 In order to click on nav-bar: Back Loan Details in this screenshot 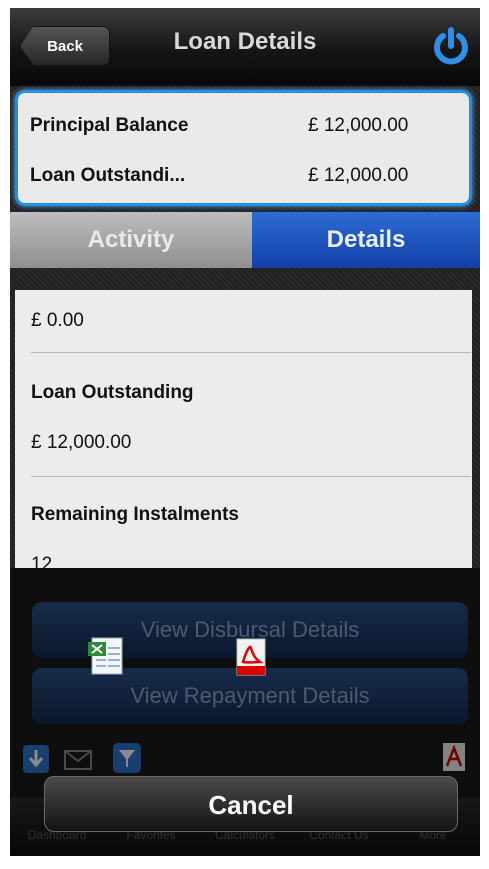, I will do `click(245, 47)`.